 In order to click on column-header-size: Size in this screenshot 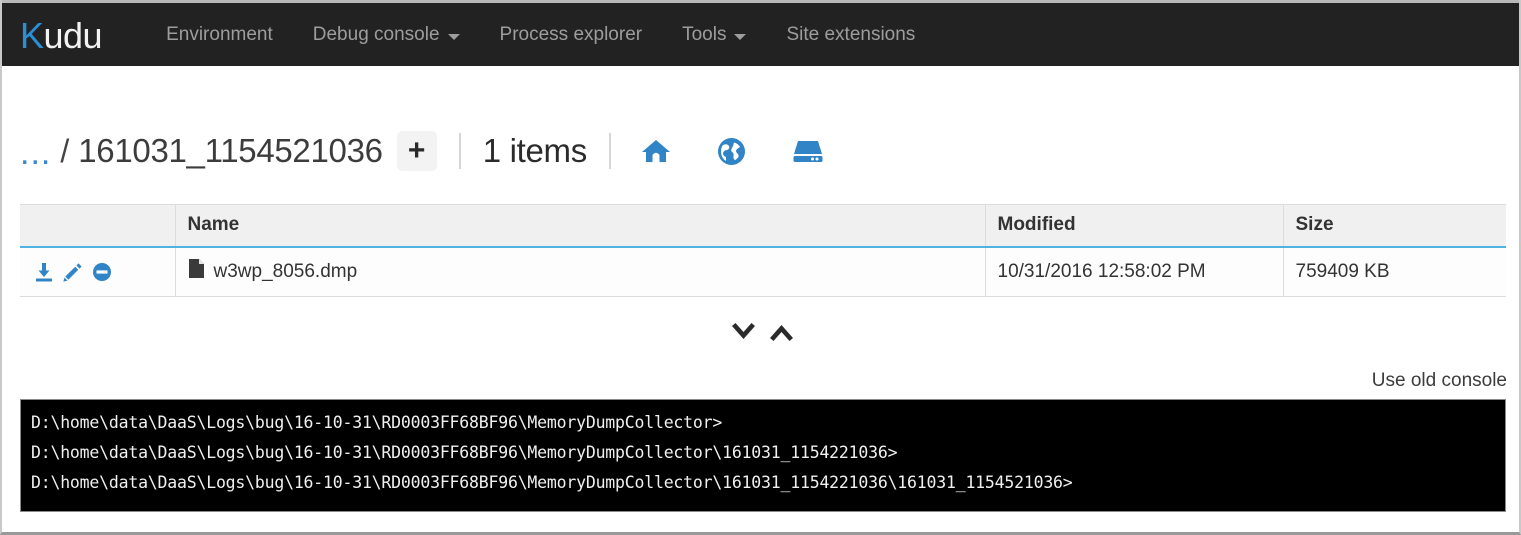, I will do `click(1394, 226)`.